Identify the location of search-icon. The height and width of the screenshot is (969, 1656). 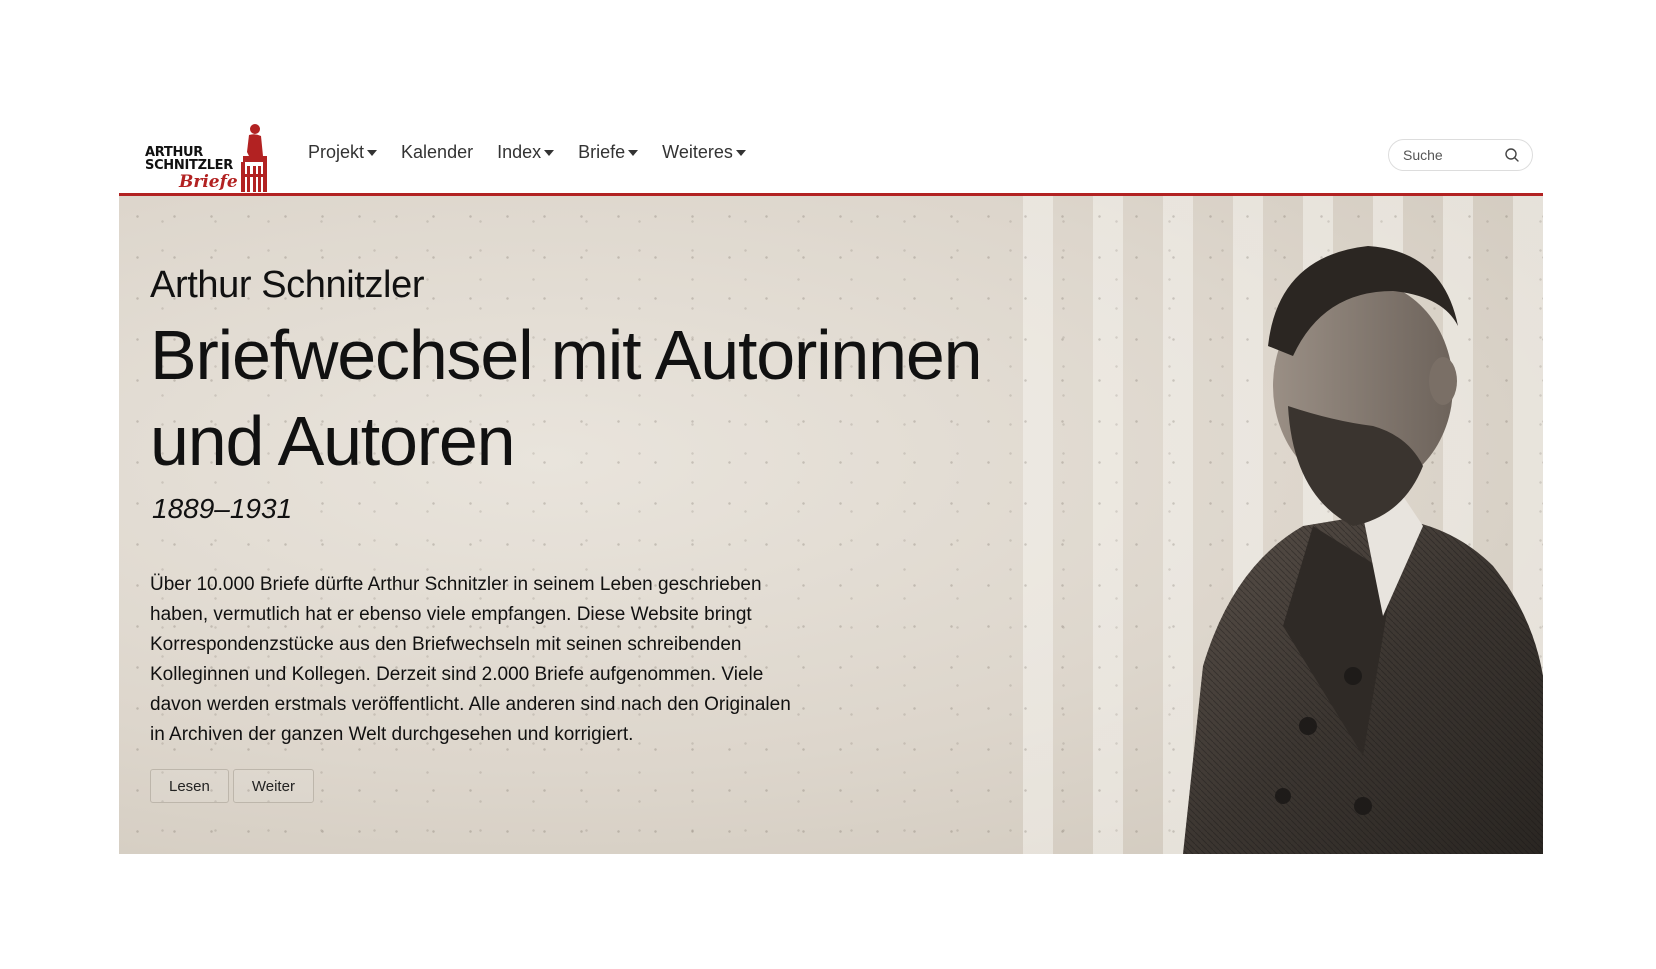
(1512, 155).